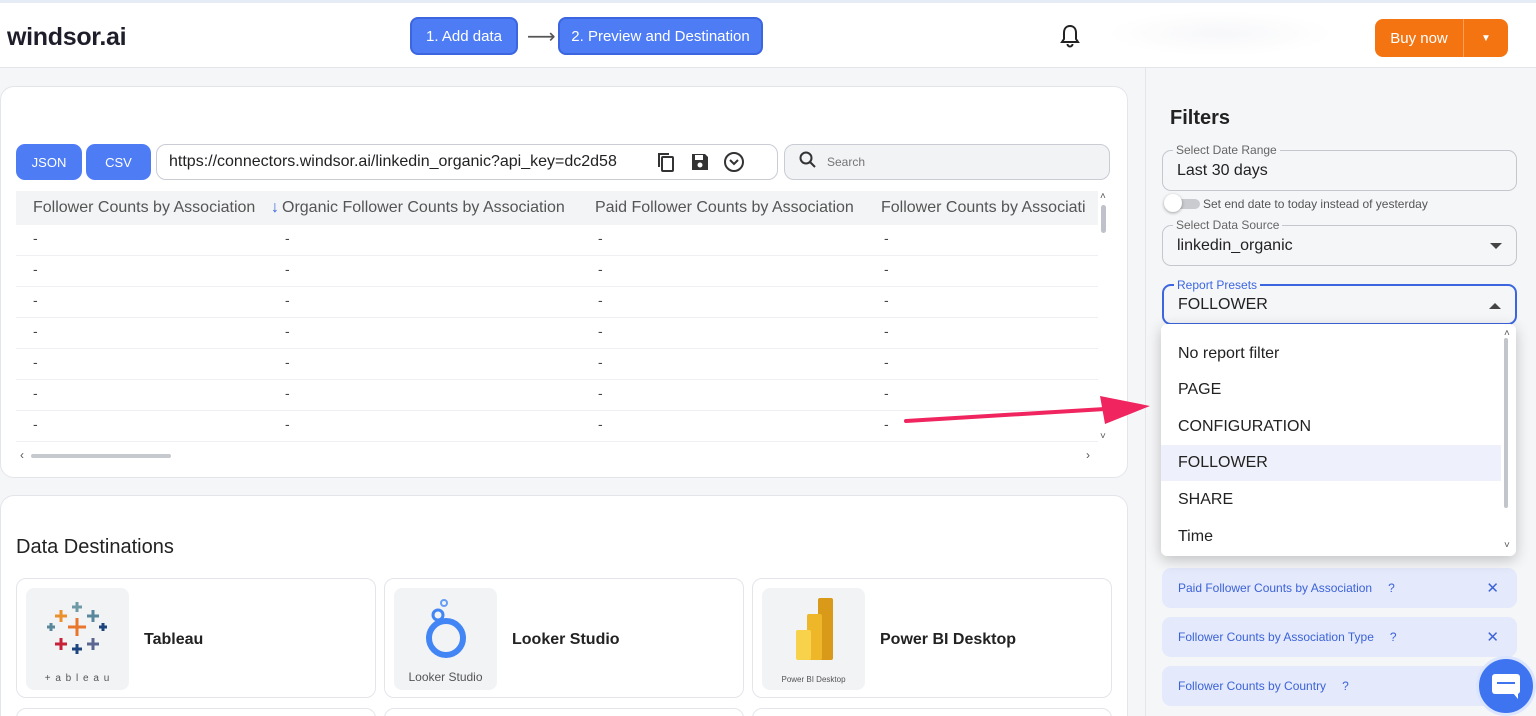  I want to click on destination-tableau: + a b l e a u Tableau, so click(196, 638).